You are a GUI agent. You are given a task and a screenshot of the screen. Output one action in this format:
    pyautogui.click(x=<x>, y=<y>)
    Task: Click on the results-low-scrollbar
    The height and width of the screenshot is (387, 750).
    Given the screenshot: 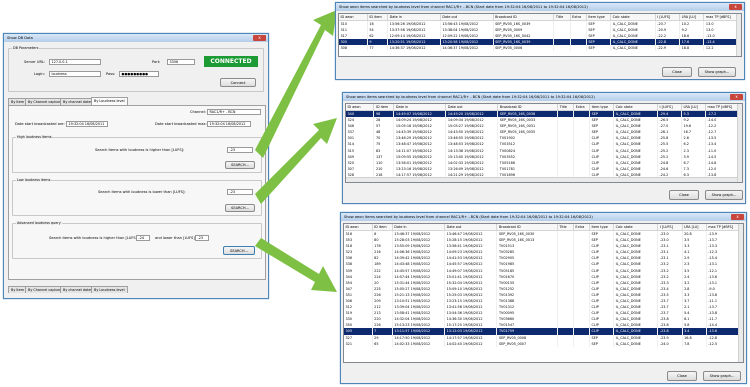 What is the action you would take?
    pyautogui.click(x=739, y=143)
    